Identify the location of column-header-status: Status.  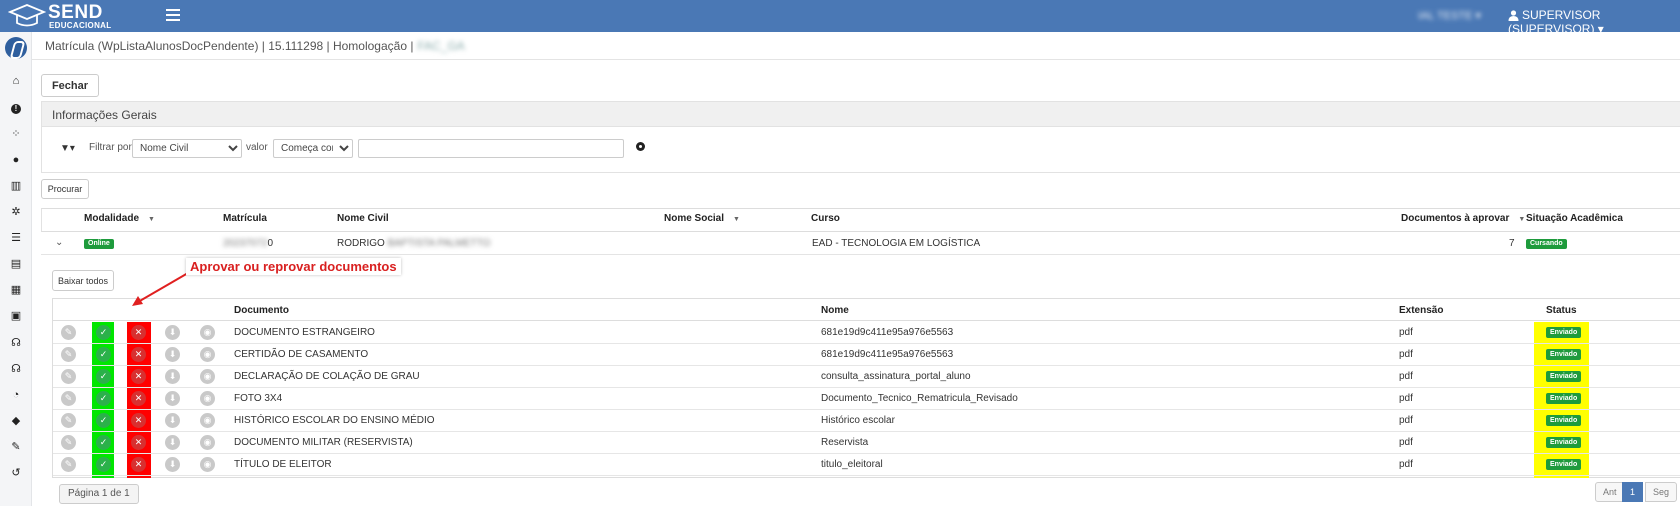
(1561, 310).